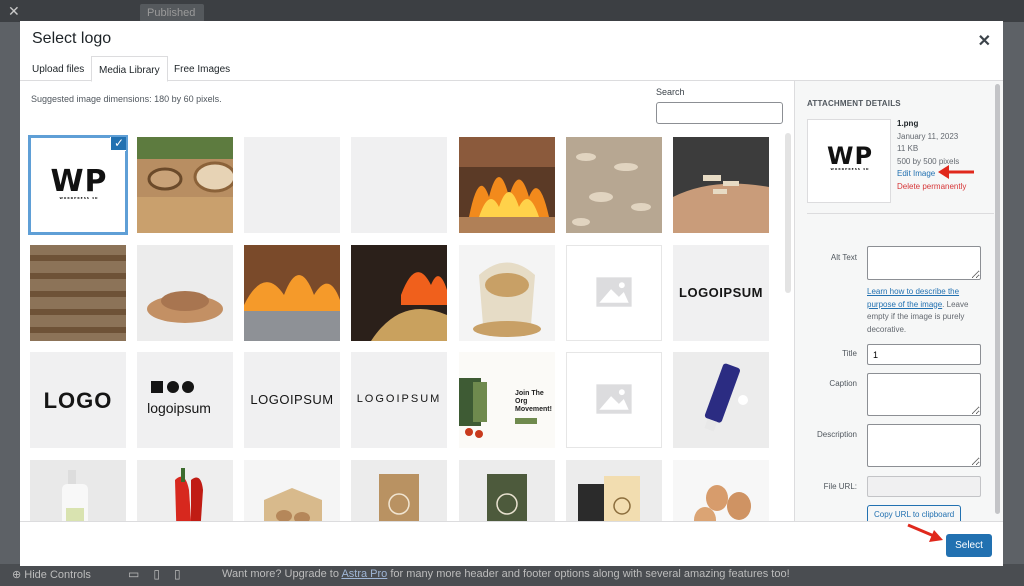 This screenshot has height=586, width=1024. I want to click on eggs-photo, so click(721, 490).